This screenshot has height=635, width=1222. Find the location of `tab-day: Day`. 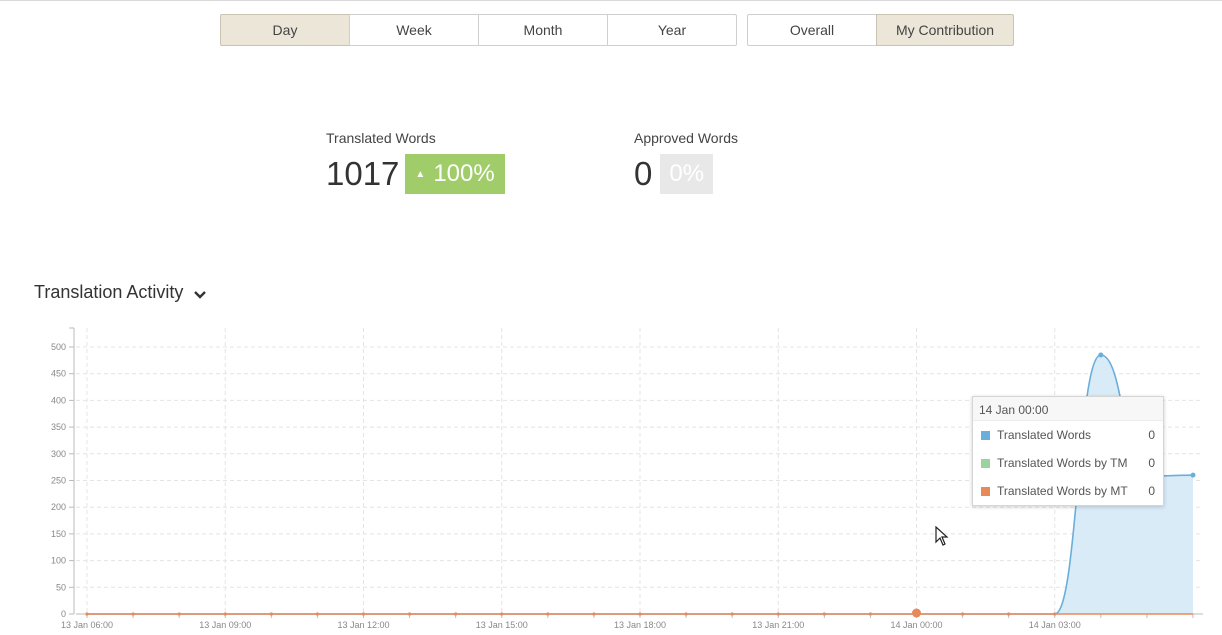

tab-day: Day is located at coordinates (285, 30).